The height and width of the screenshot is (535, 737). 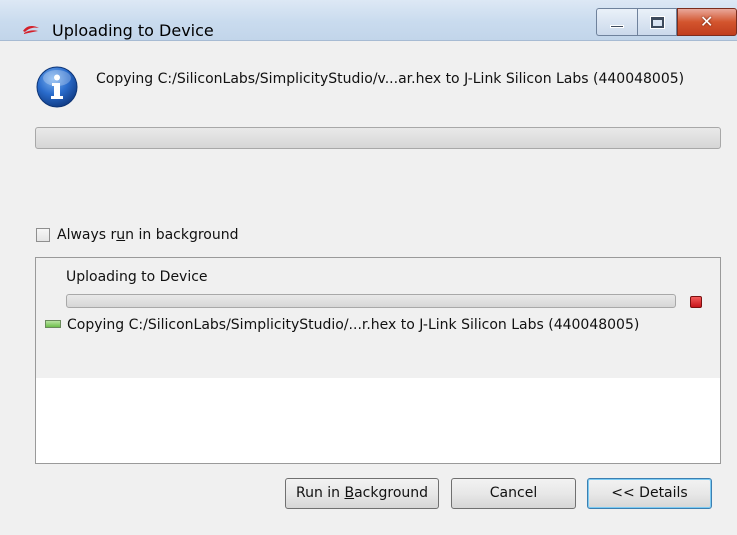 I want to click on minimize-button, so click(x=616, y=22).